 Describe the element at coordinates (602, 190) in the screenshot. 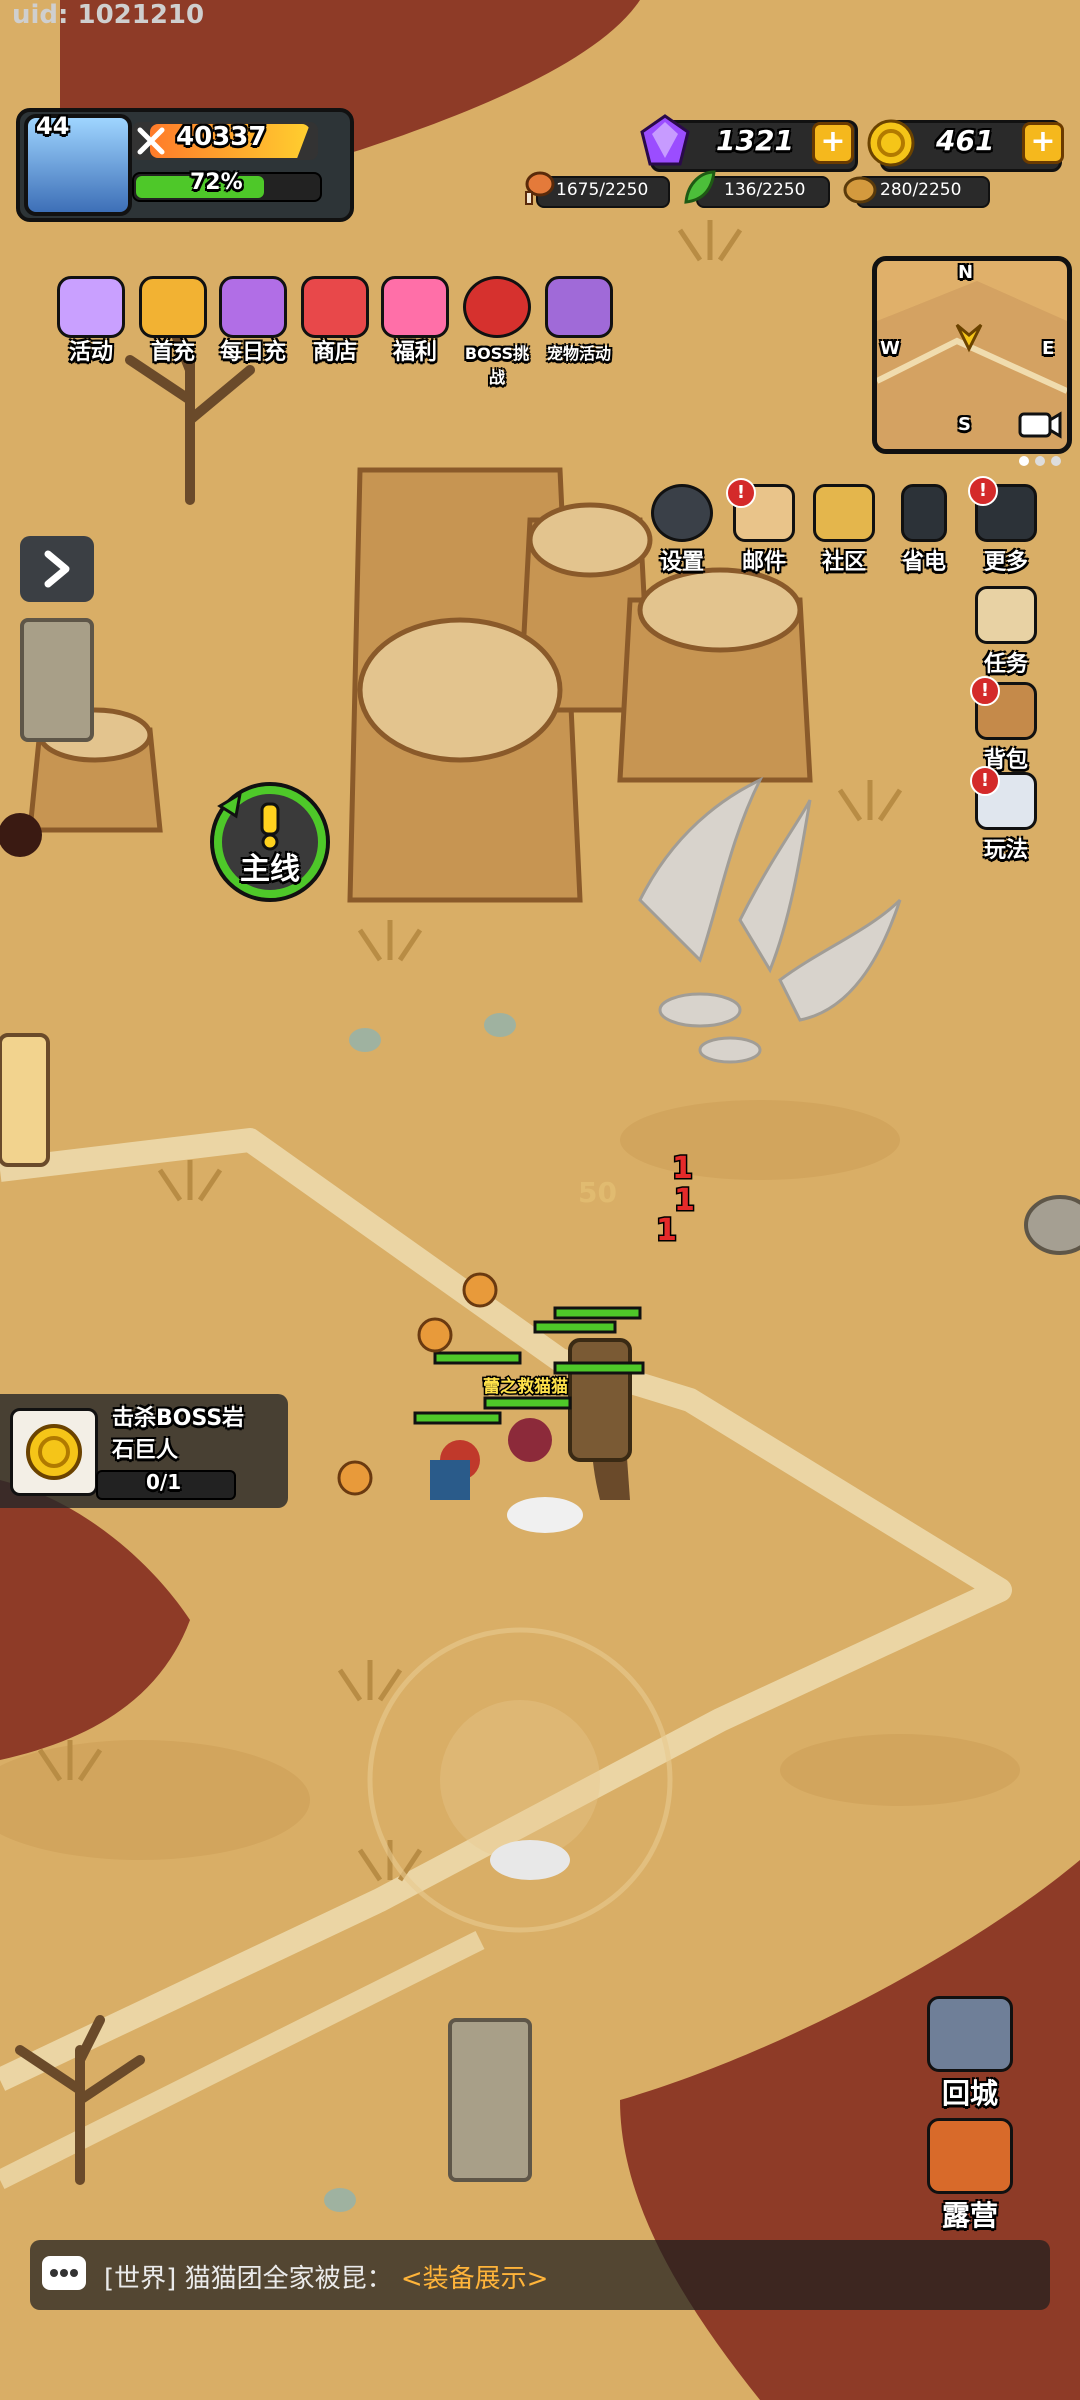

I see `food-value: 1675/2250` at that location.